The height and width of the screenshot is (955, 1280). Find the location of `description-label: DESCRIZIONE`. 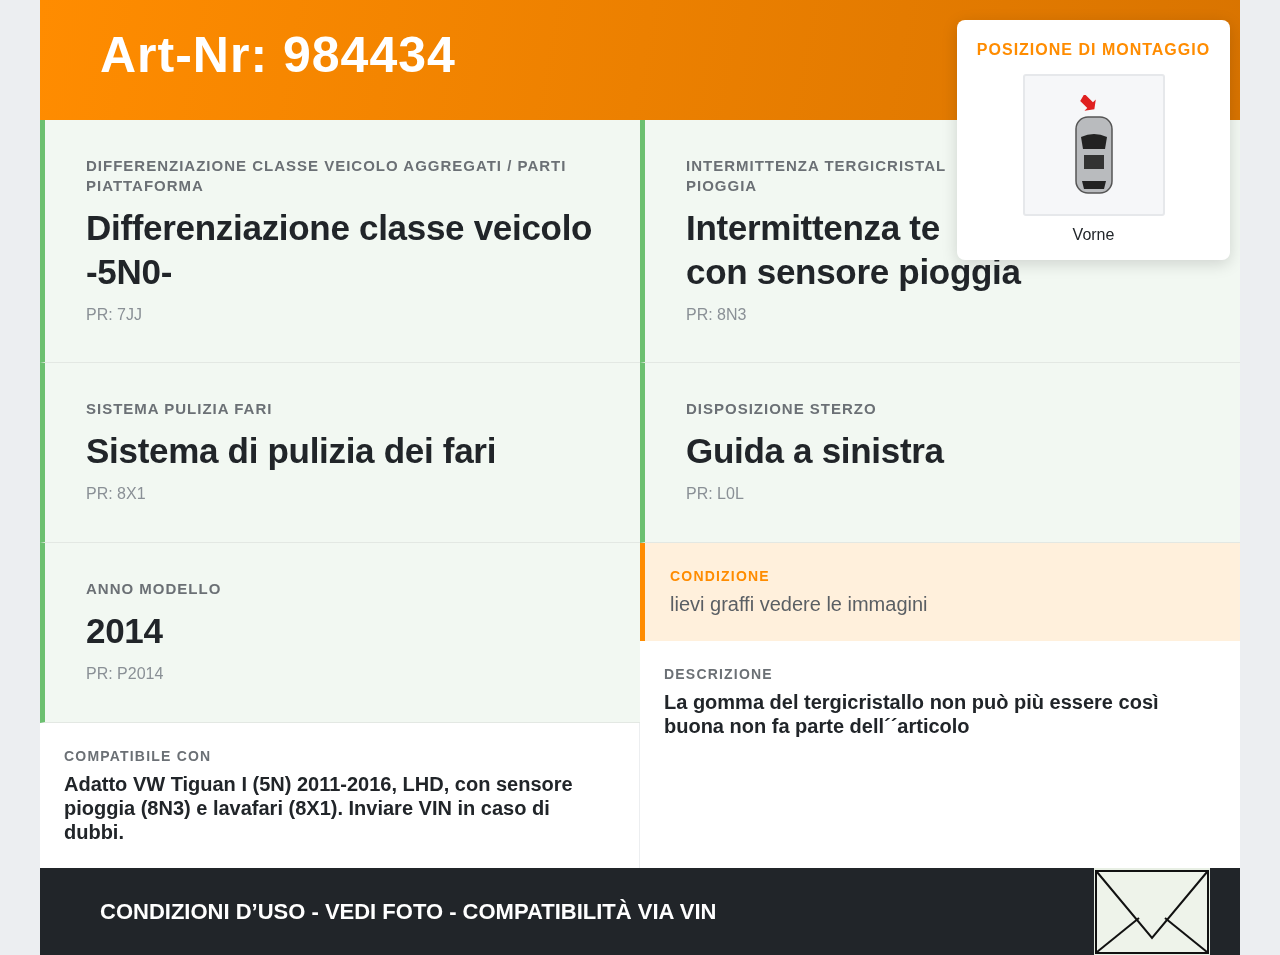

description-label: DESCRIZIONE is located at coordinates (718, 674).